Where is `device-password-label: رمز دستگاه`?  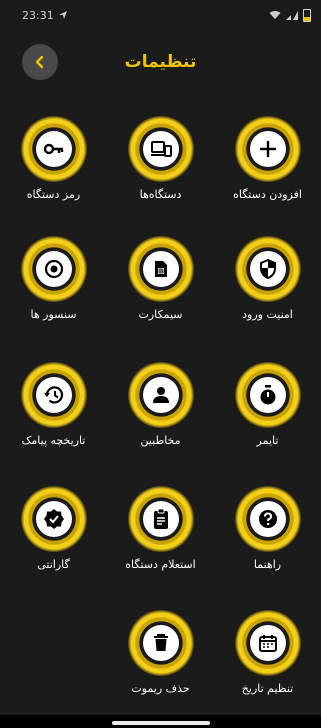 device-password-label: رمز دستگاه is located at coordinates (53, 194).